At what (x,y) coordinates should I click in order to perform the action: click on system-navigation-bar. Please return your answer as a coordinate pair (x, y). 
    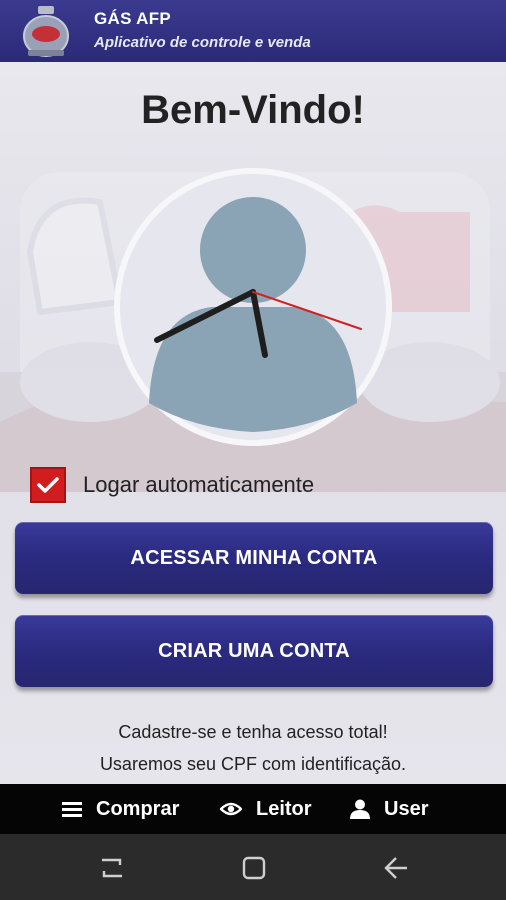
    Looking at the image, I should click on (253, 867).